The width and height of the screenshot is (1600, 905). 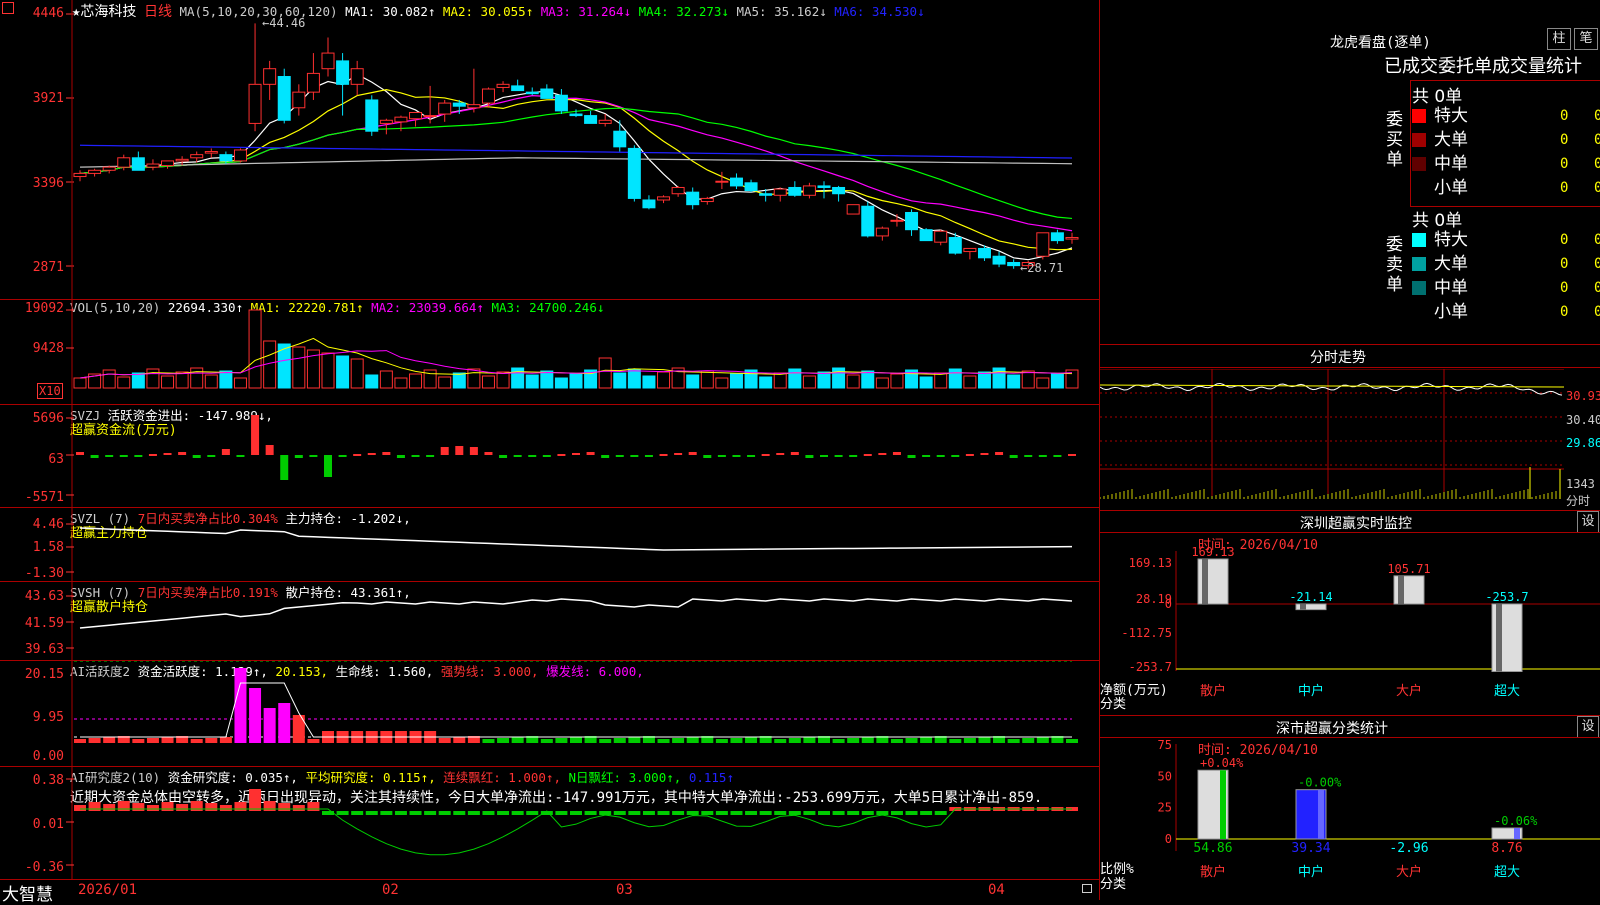 What do you see at coordinates (576, 539) in the screenshot?
I see `main-position-line` at bounding box center [576, 539].